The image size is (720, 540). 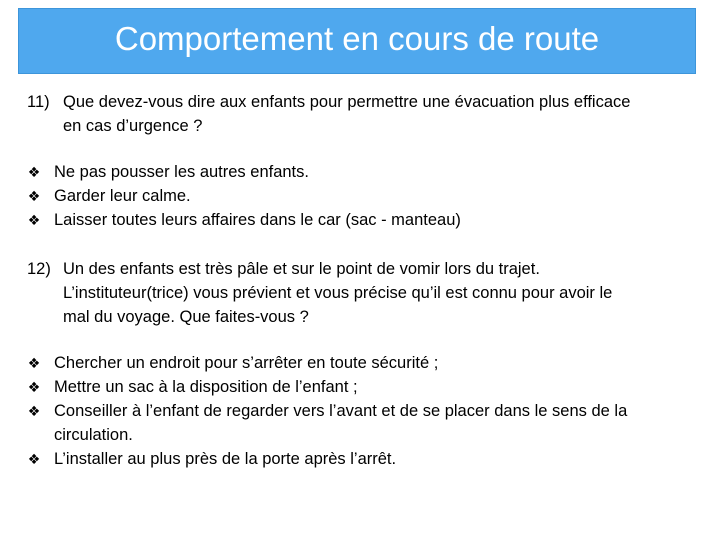 I want to click on question-text: mal du voyage. Que faites-vous ?, so click(x=186, y=317).